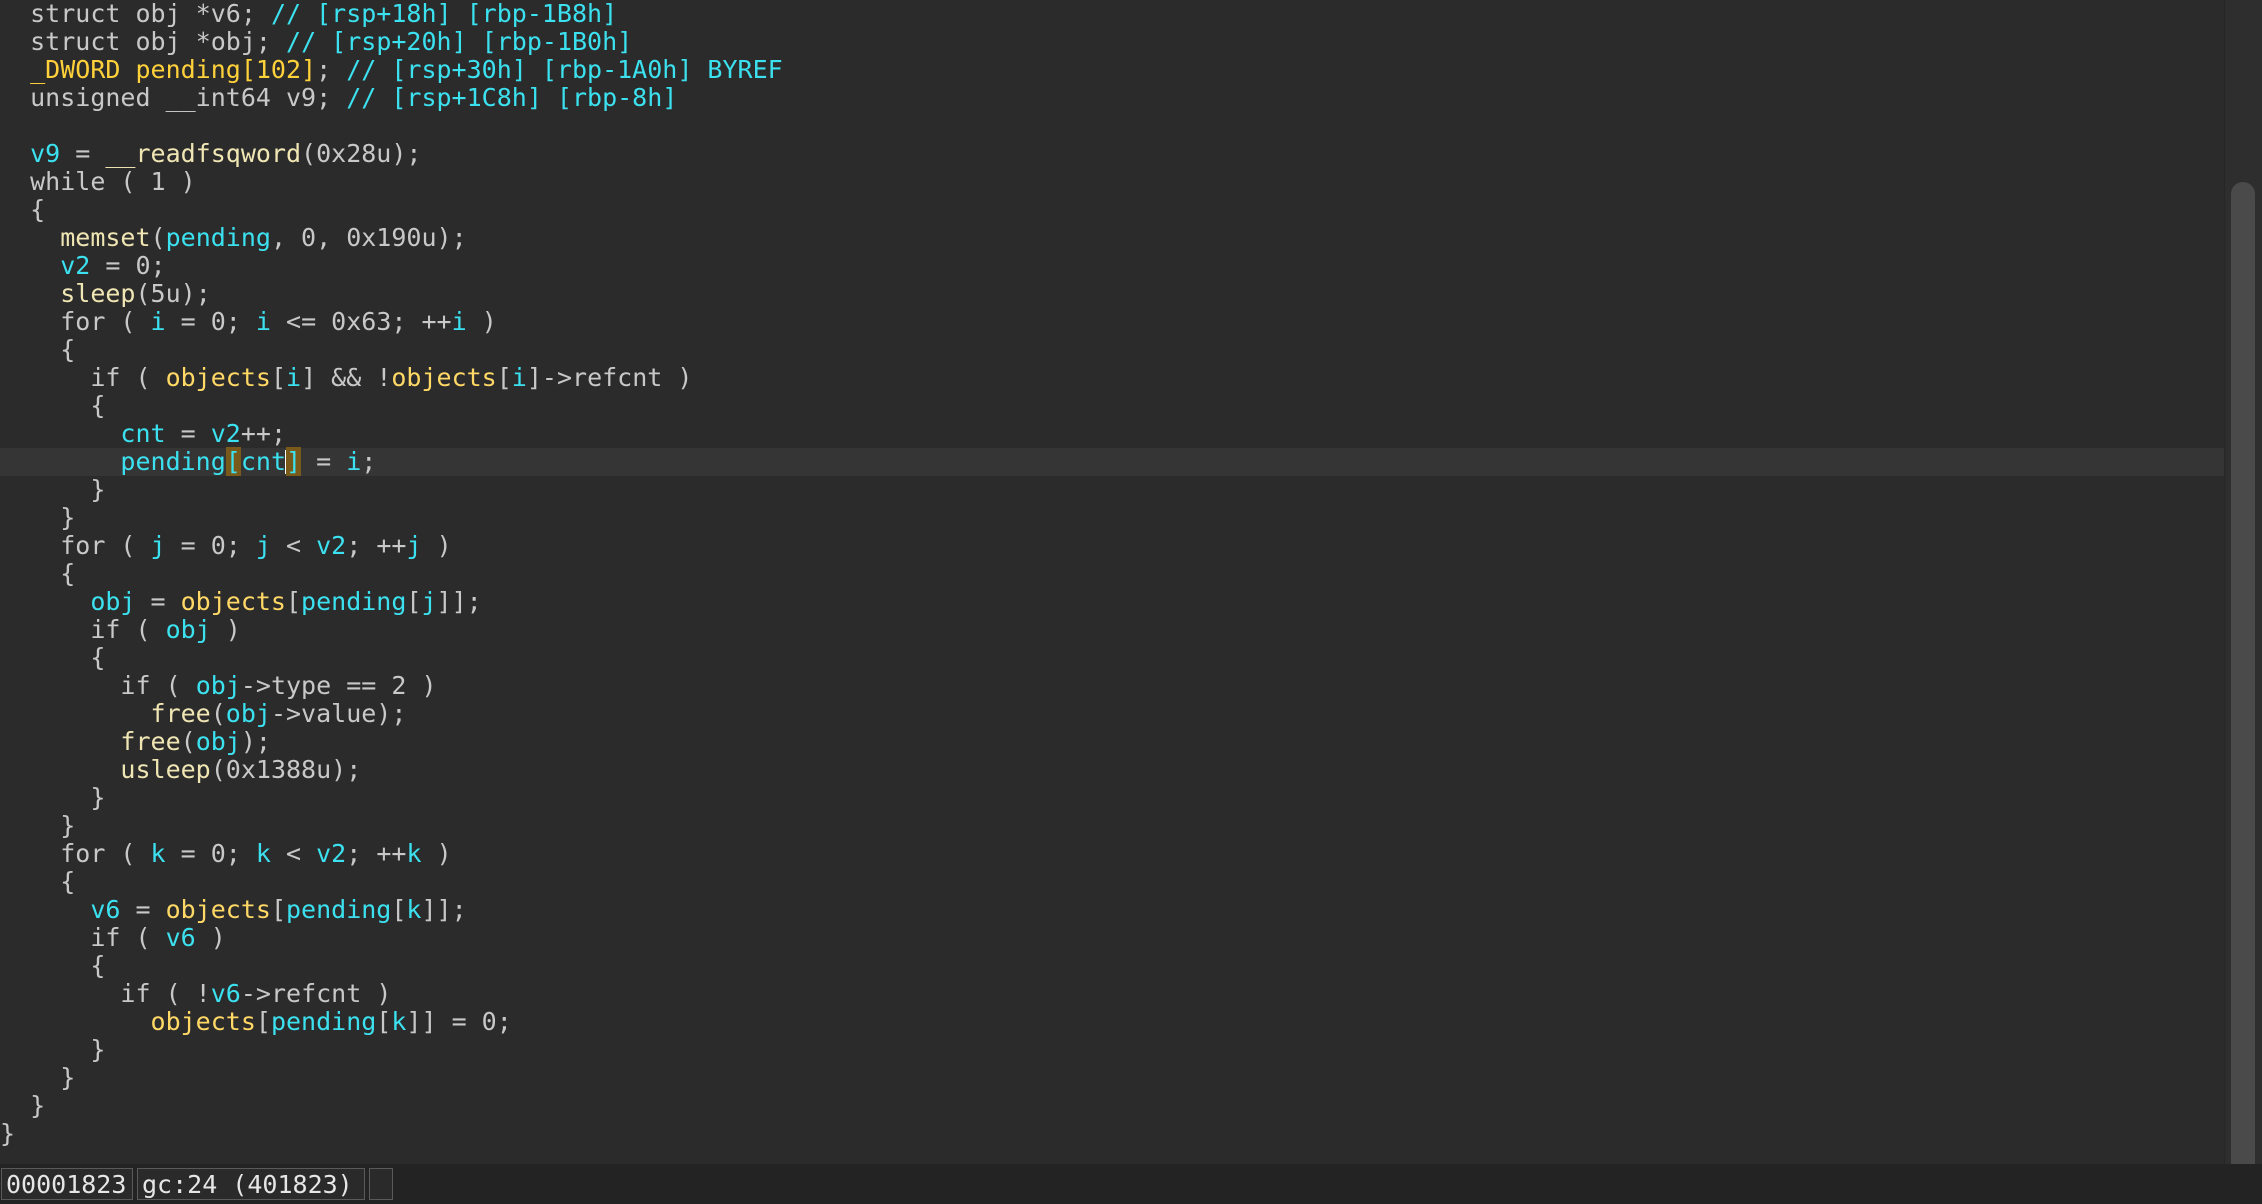  I want to click on code-token: ++;, so click(263, 433).